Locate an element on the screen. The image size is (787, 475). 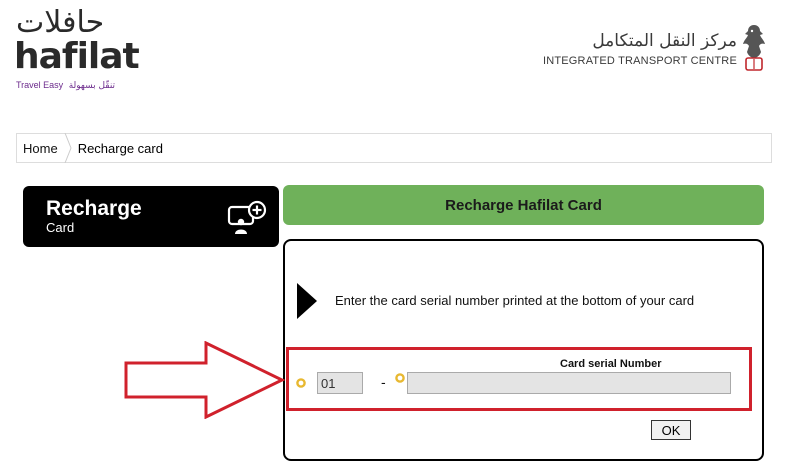
logo-arabic-text: حافلات is located at coordinates (60, 22).